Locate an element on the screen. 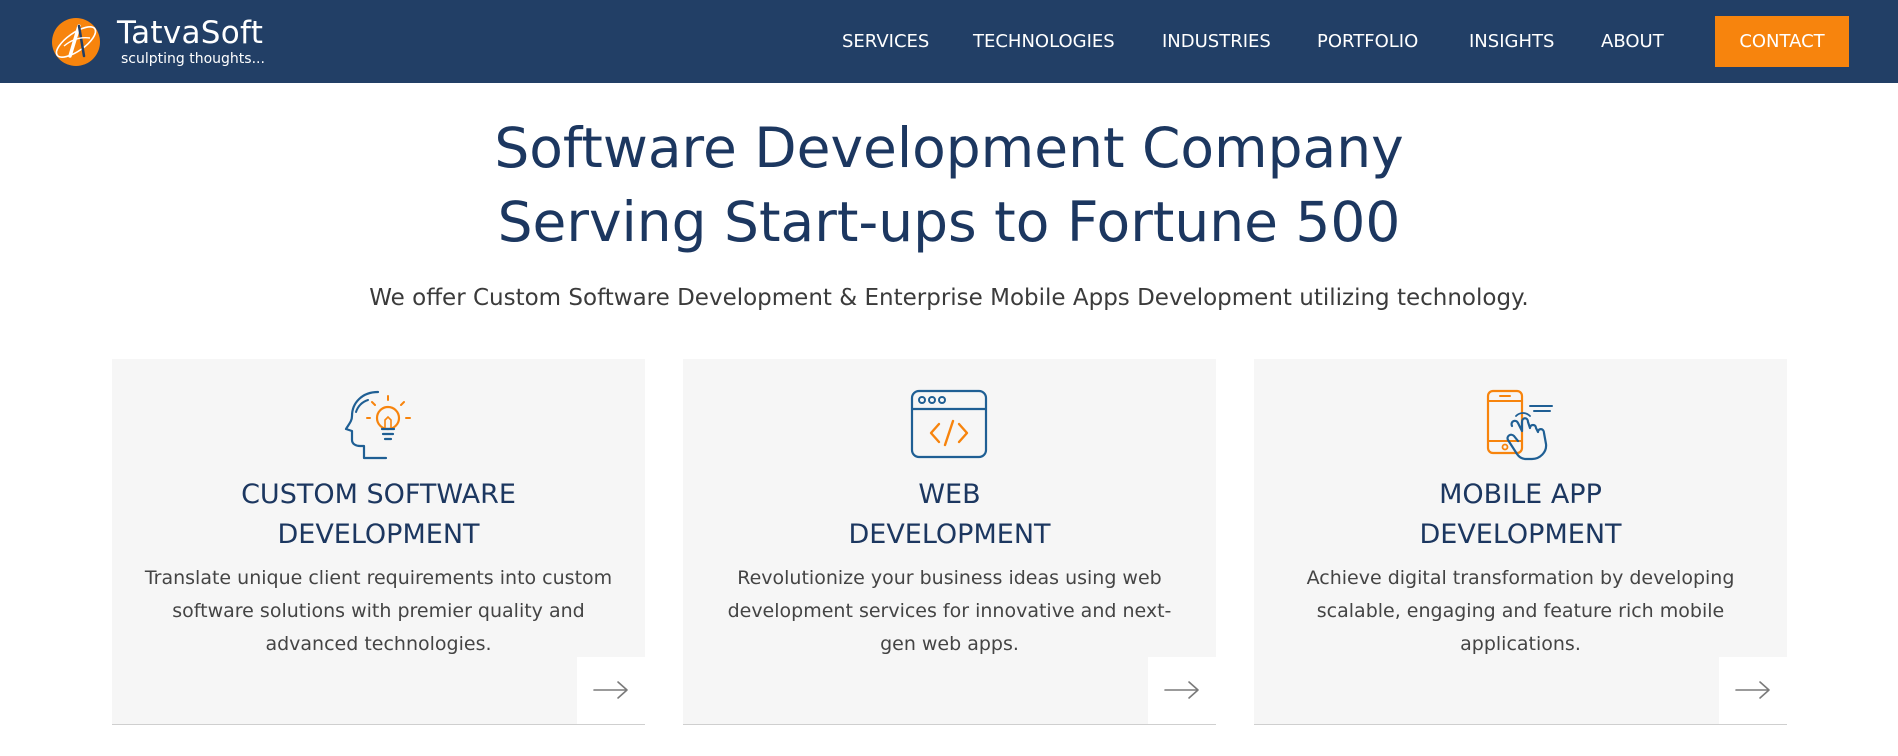  page-title-line-1: Software Development Company is located at coordinates (949, 148).